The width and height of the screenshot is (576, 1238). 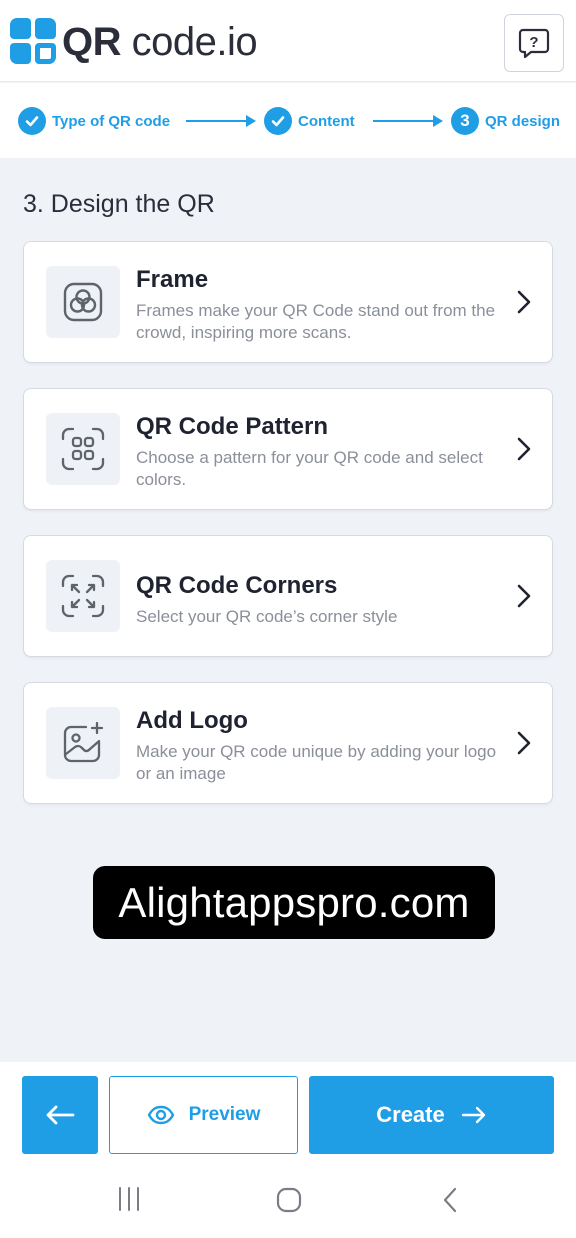 I want to click on corners-icon, so click(x=83, y=596).